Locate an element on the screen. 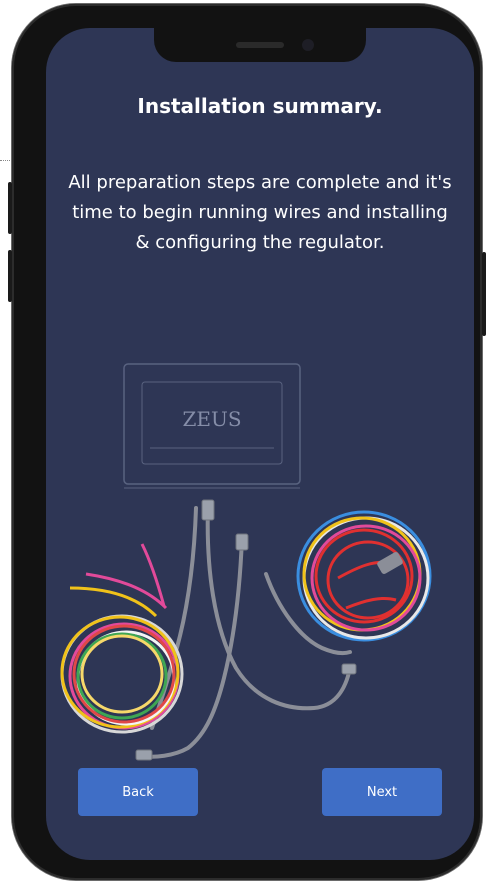 The image size is (492, 882). front-camera is located at coordinates (308, 45).